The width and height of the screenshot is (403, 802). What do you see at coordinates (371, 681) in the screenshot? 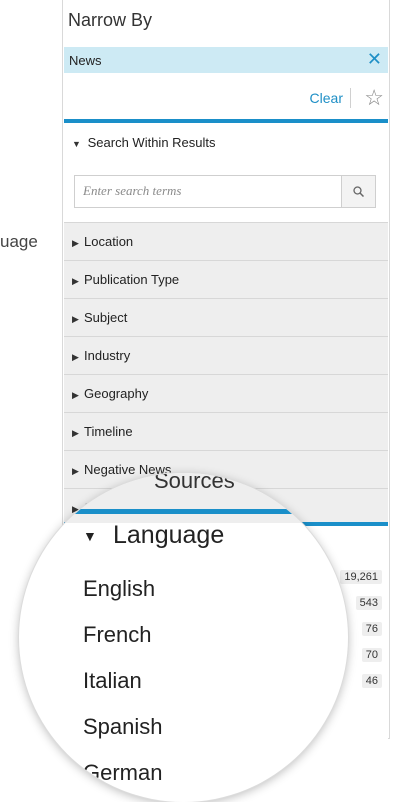
I see `count-badge: 46` at bounding box center [371, 681].